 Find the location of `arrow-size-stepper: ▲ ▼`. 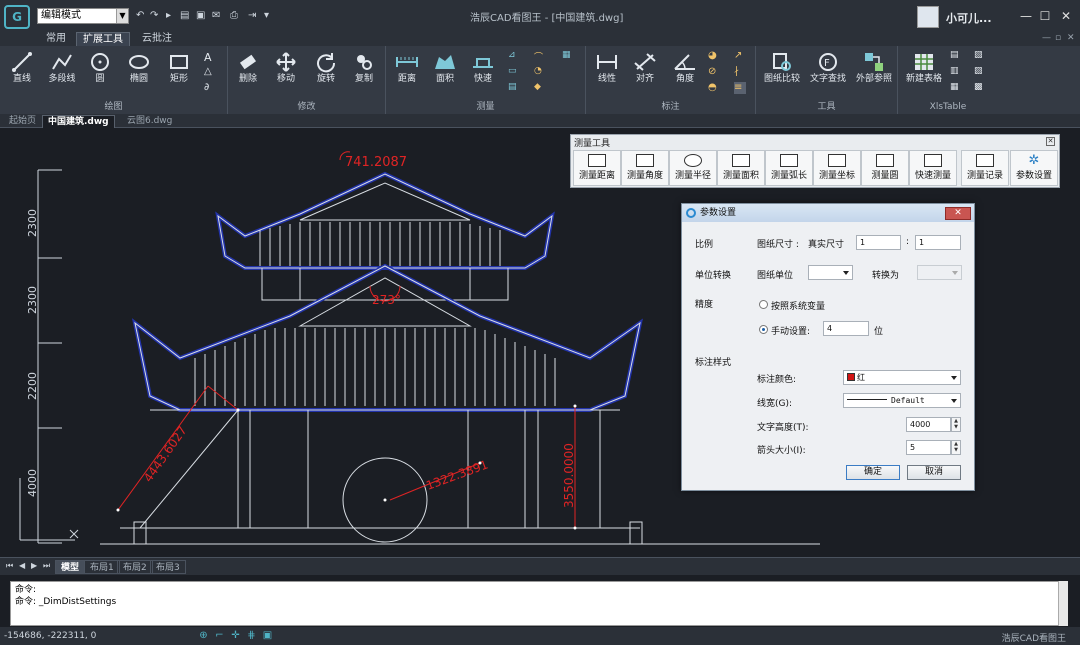

arrow-size-stepper: ▲ ▼ is located at coordinates (956, 447).